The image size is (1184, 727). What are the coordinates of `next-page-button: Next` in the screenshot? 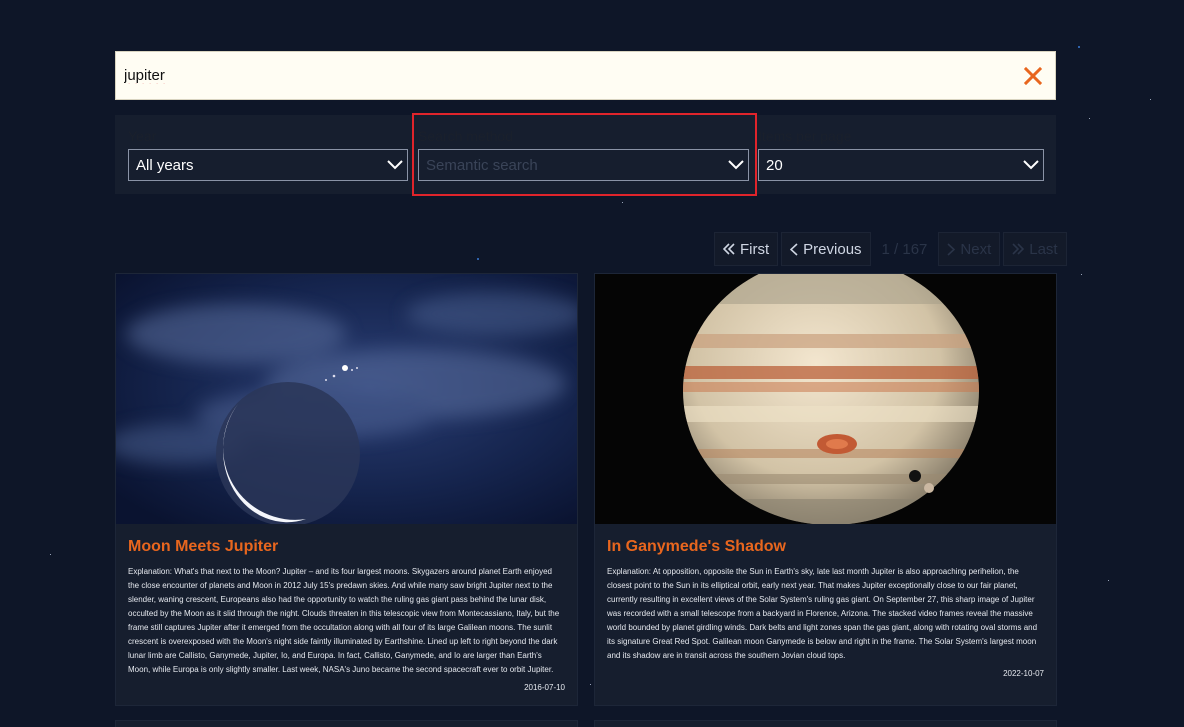 It's located at (969, 249).